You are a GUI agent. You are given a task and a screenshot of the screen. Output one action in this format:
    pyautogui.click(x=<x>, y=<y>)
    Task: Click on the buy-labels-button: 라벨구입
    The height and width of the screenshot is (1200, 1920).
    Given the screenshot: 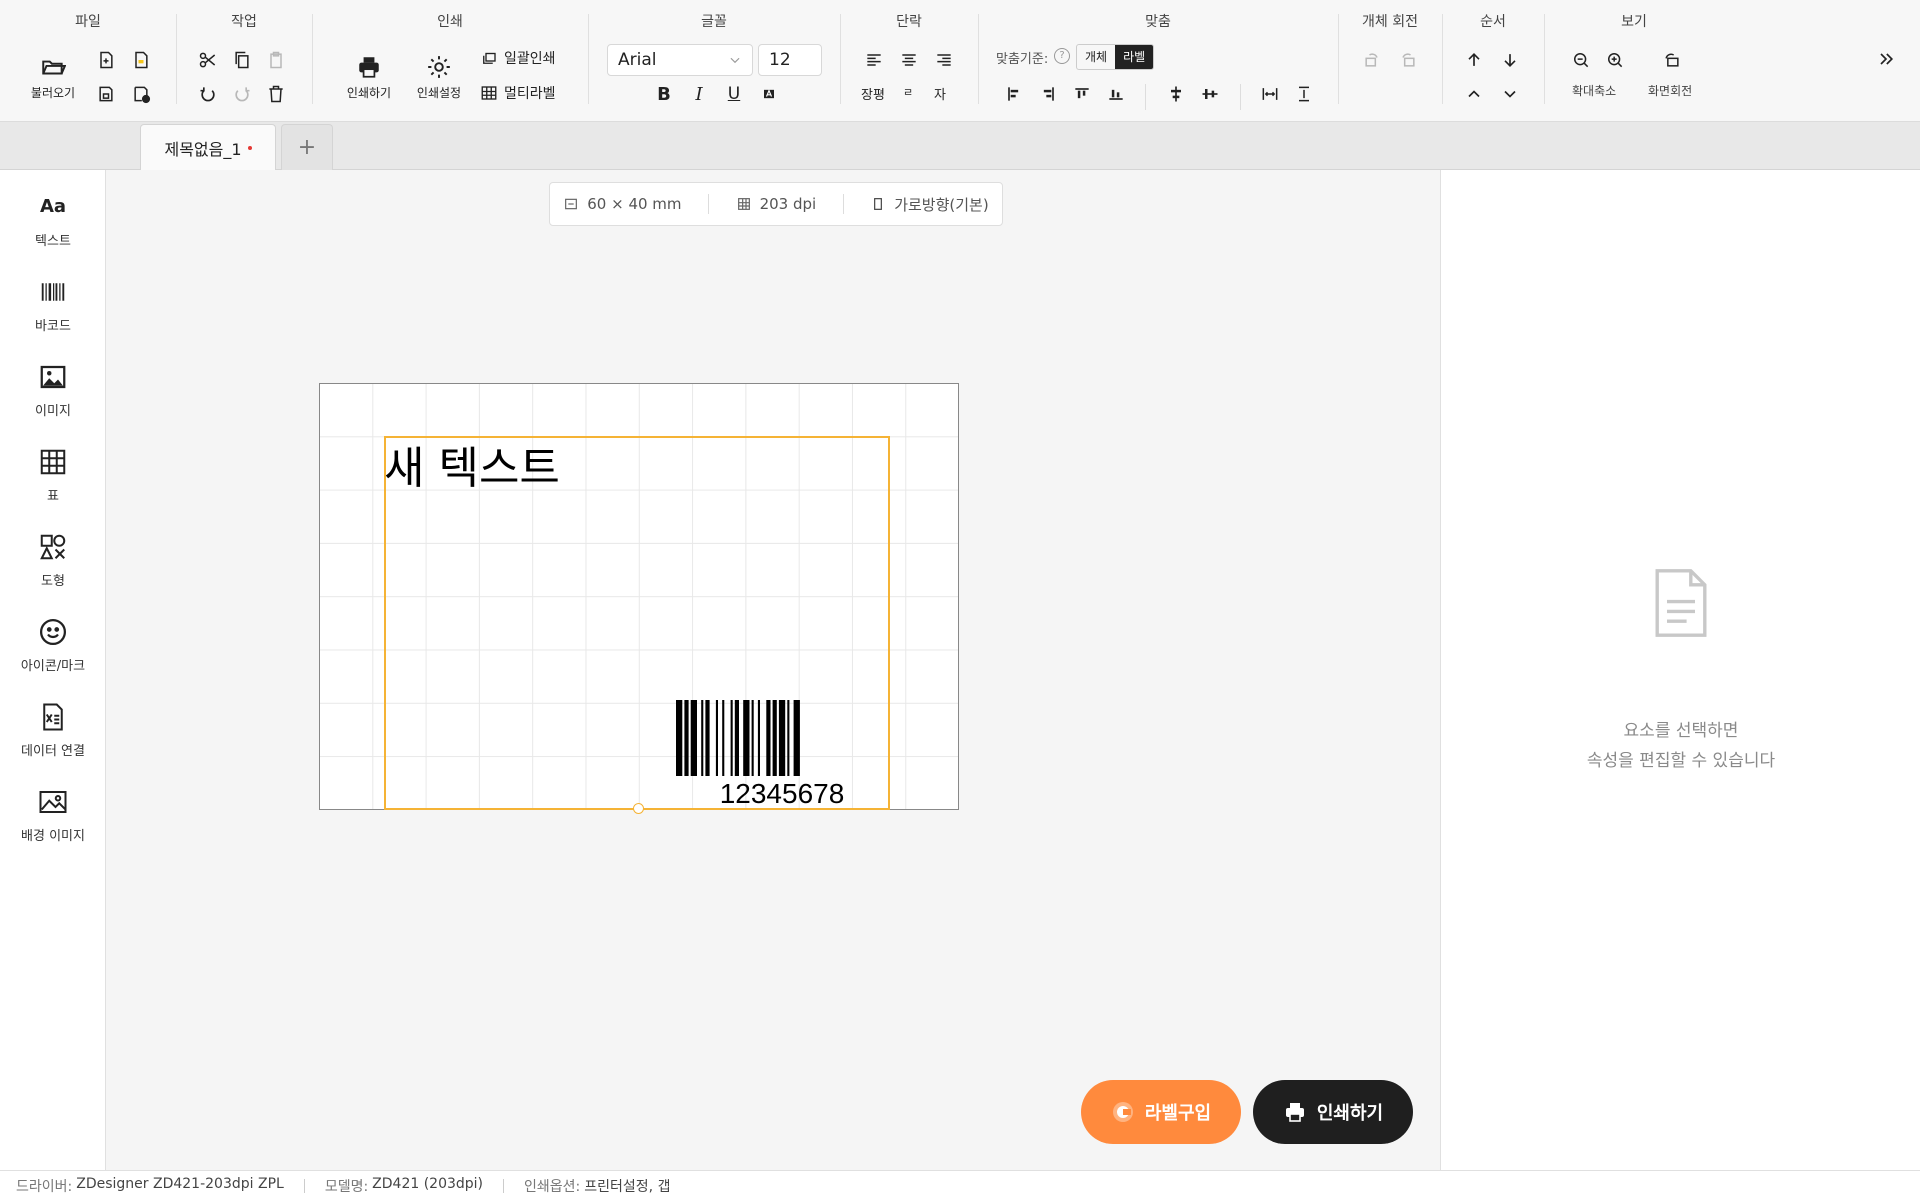 What is the action you would take?
    pyautogui.click(x=1161, y=1112)
    